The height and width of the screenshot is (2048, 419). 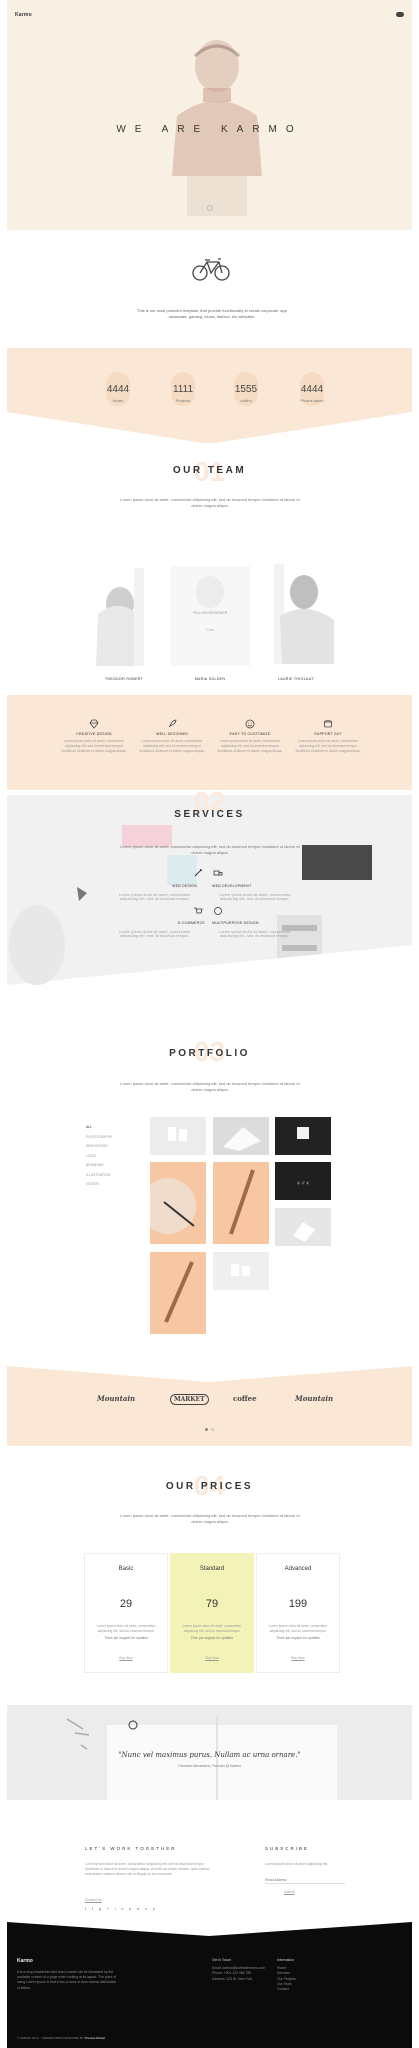 I want to click on stat-label: coffe's, so click(x=246, y=400).